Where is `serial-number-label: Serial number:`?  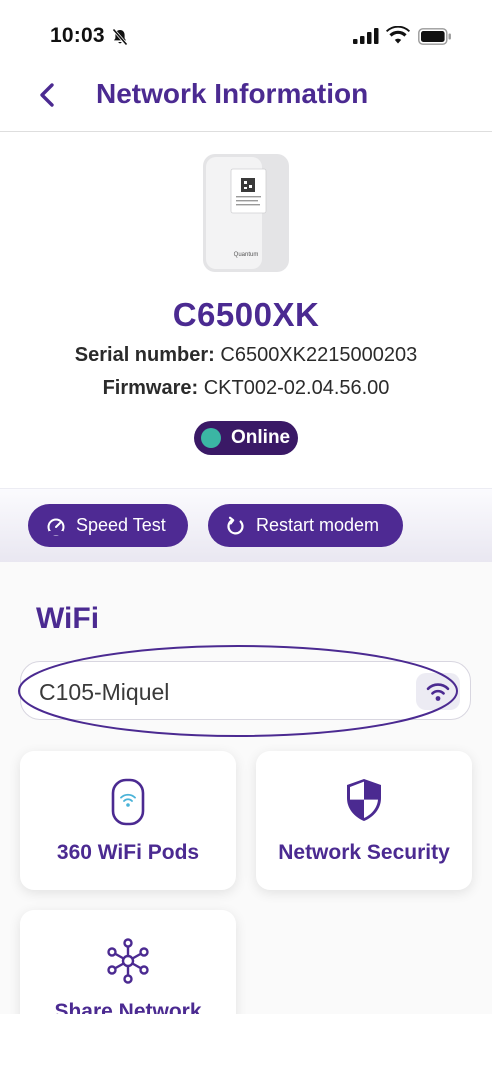 serial-number-label: Serial number: is located at coordinates (144, 355).